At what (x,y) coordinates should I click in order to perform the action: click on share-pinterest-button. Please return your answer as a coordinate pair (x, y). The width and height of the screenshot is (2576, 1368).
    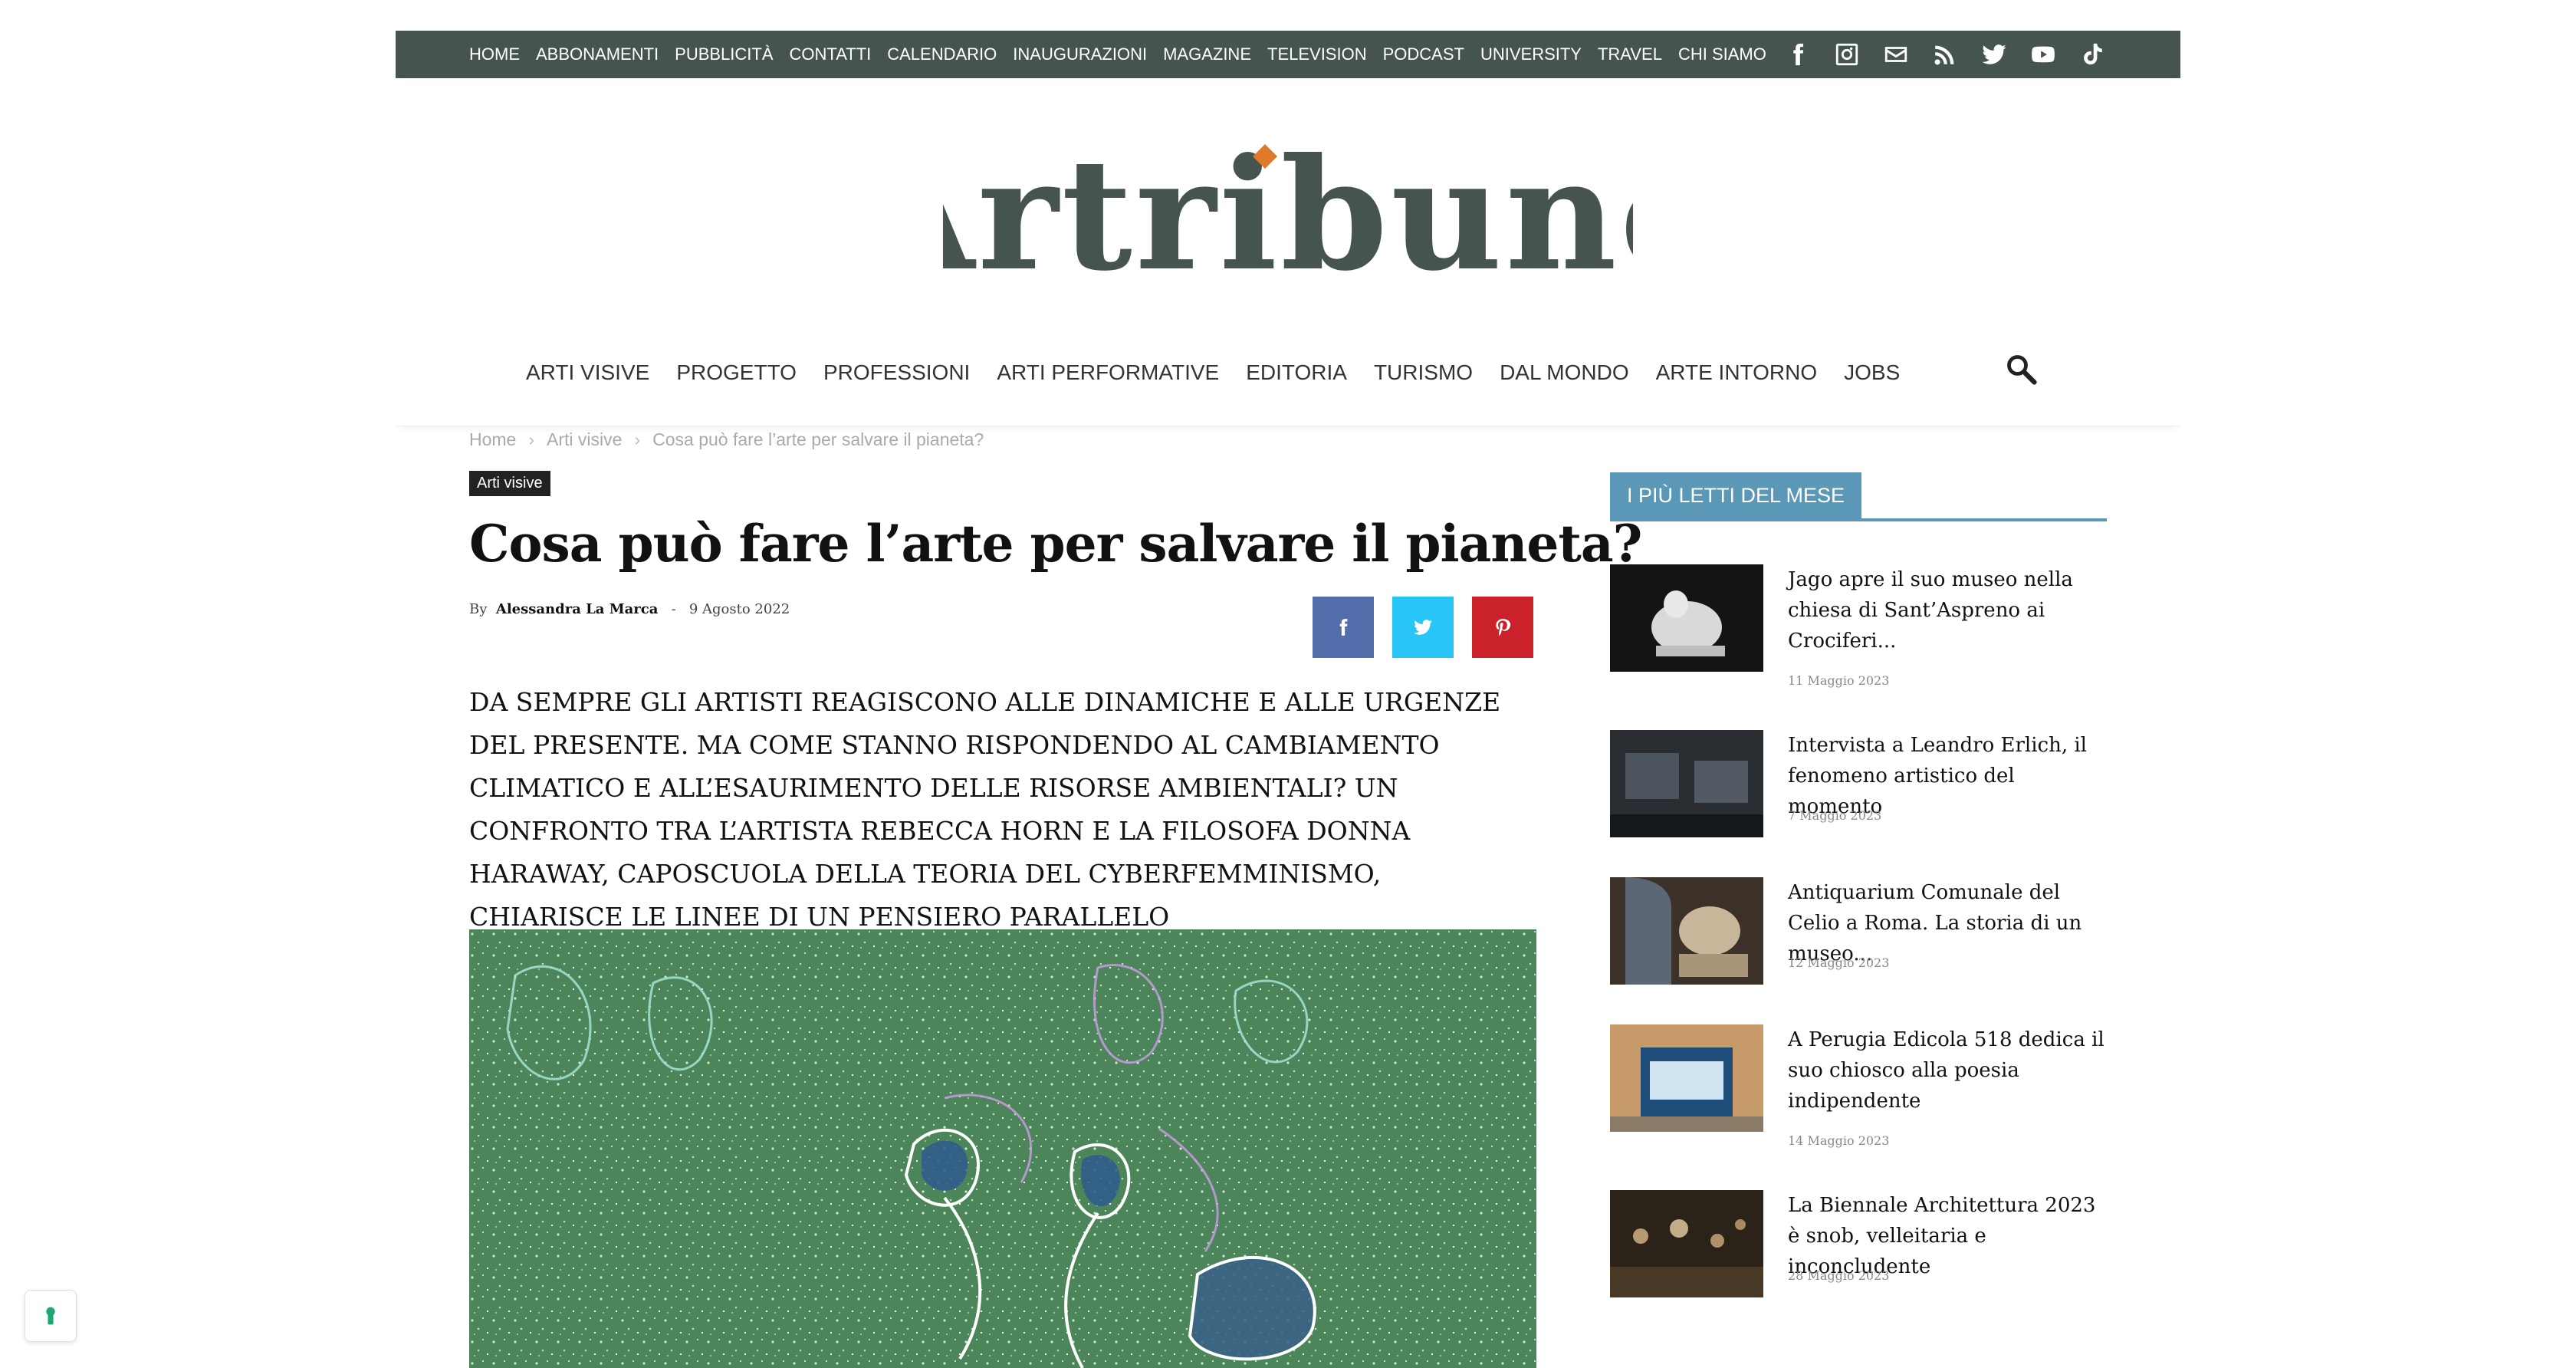
    Looking at the image, I should click on (1503, 627).